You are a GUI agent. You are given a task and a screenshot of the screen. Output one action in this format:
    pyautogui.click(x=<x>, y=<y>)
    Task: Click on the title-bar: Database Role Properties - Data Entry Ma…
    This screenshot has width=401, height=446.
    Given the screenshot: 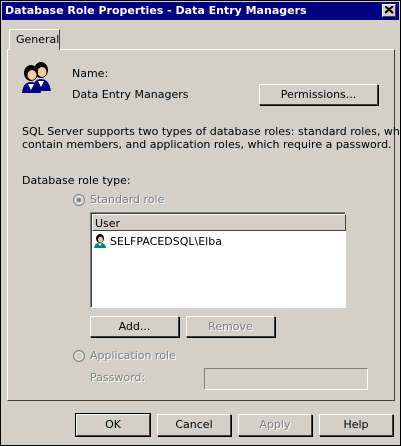 What is the action you would take?
    pyautogui.click(x=200, y=11)
    